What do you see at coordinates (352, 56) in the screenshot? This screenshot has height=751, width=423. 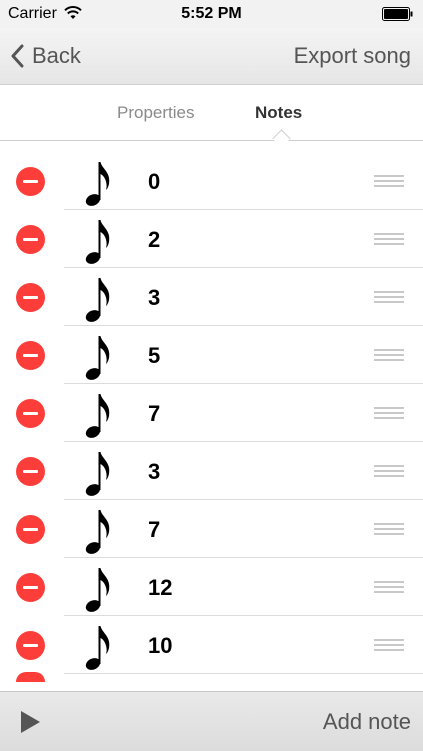 I see `export-song-button: Export song` at bounding box center [352, 56].